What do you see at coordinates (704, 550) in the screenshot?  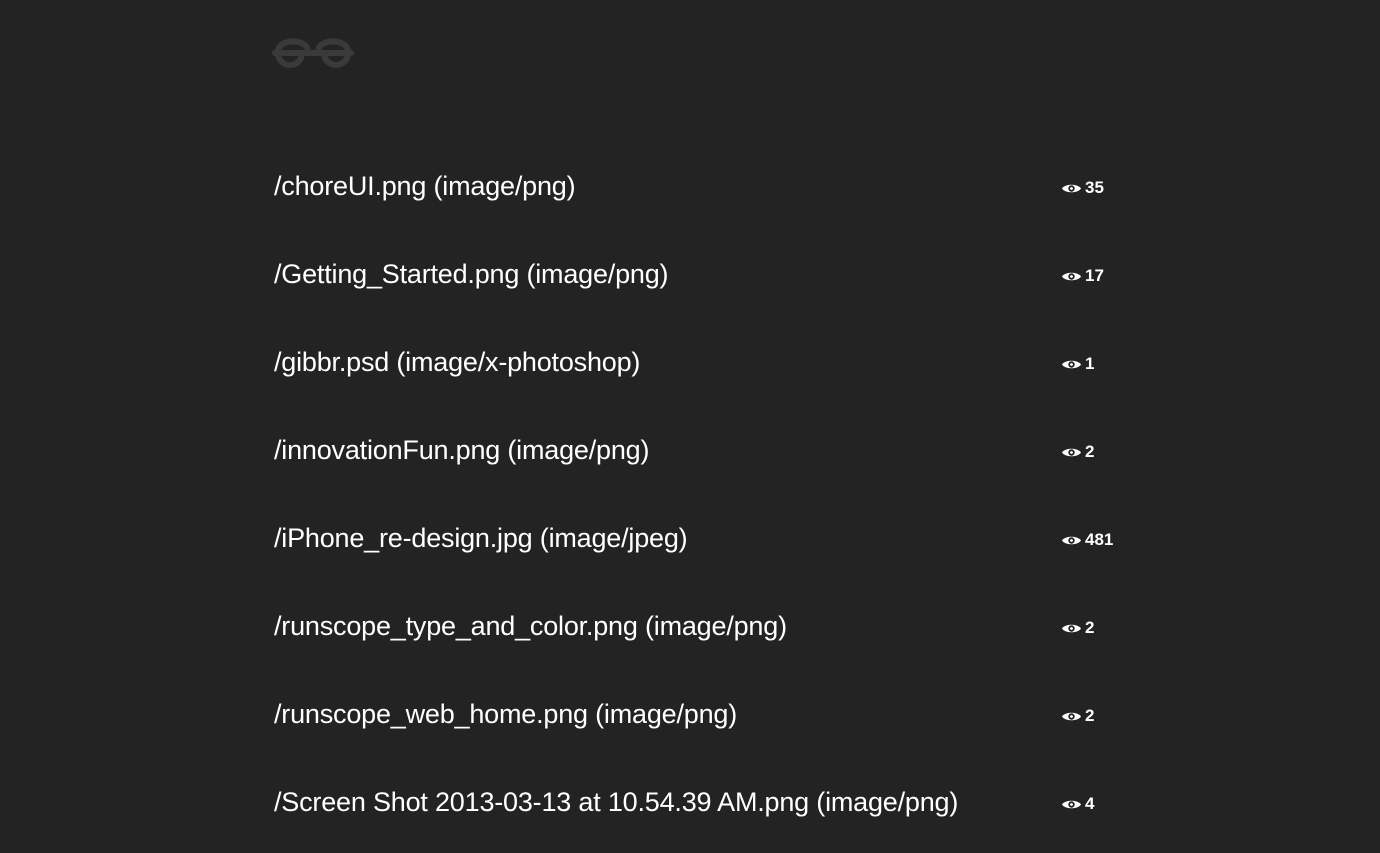 I see `file-row: /iPhone_re-design.jpg (image/jpeg) 481` at bounding box center [704, 550].